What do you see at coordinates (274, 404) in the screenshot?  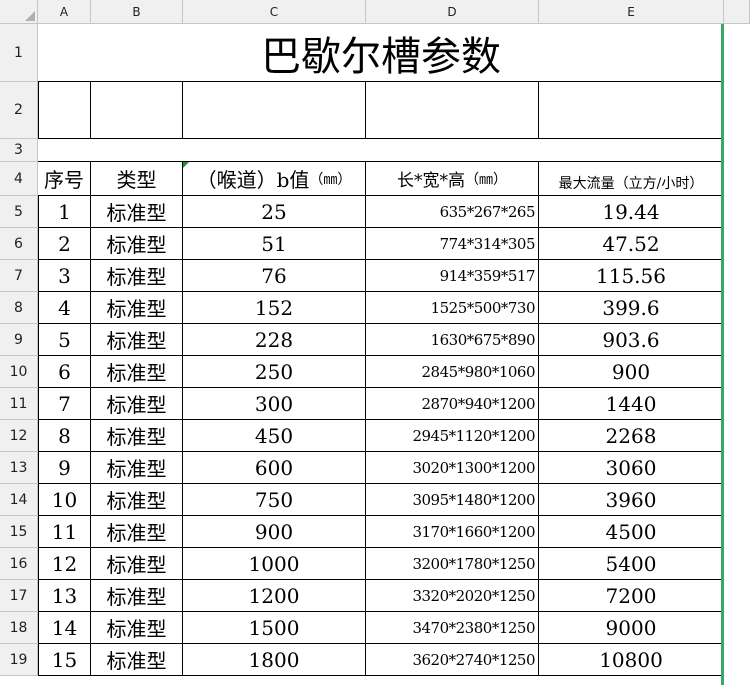 I see `cell-throat: 300` at bounding box center [274, 404].